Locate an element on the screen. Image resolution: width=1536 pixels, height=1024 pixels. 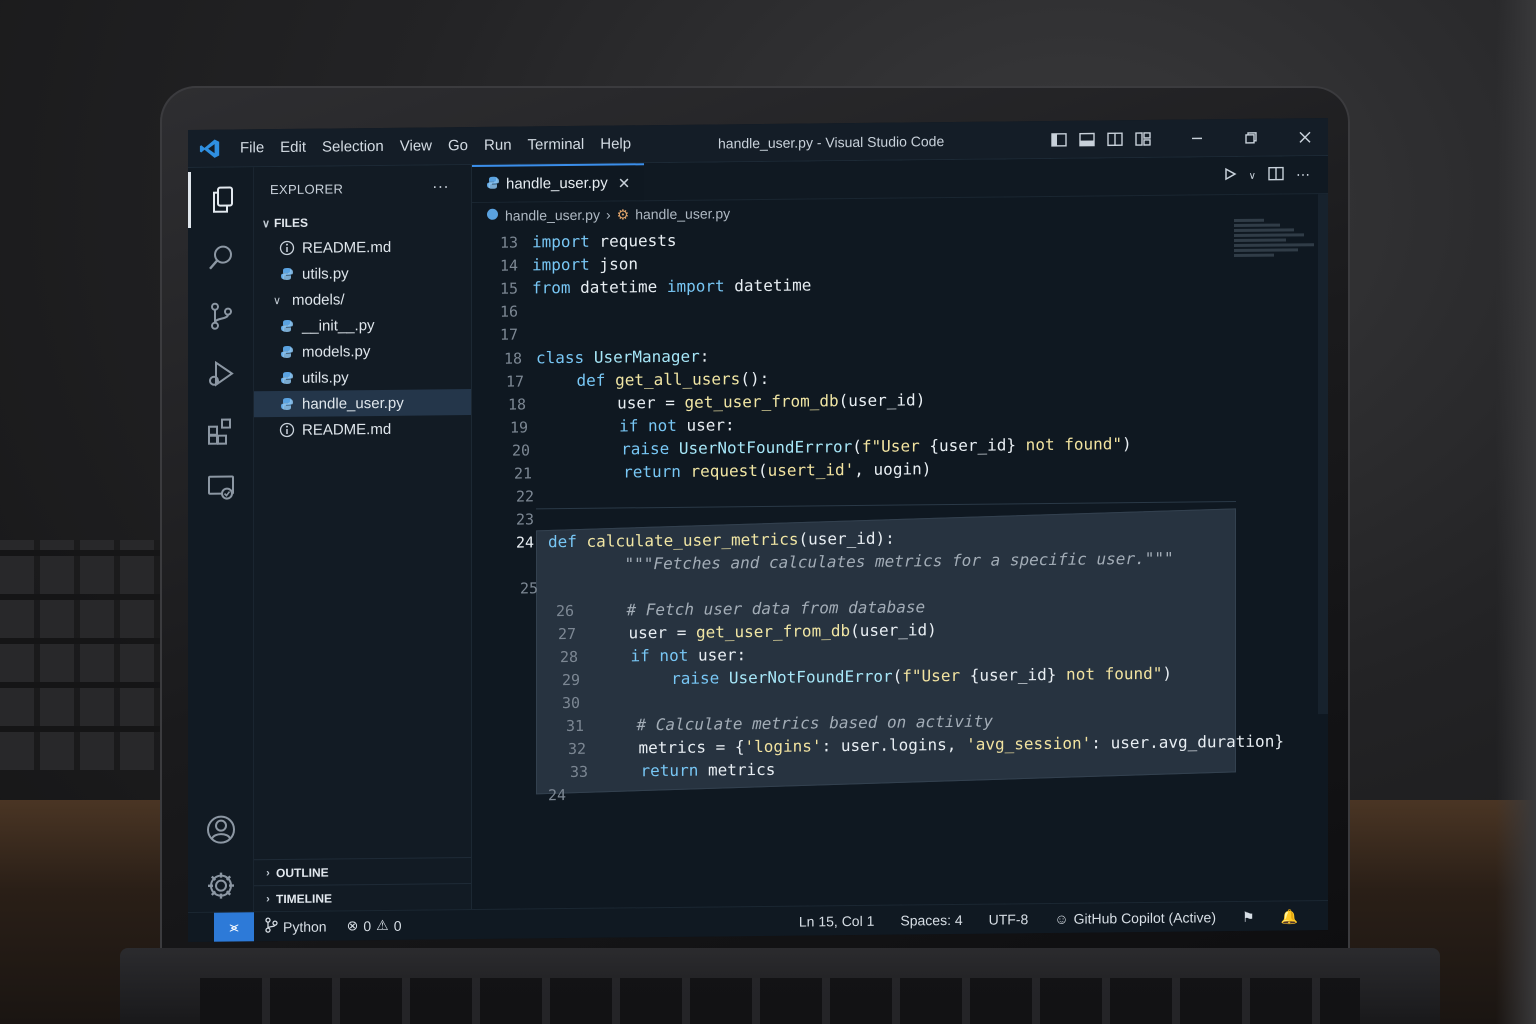
menu-selection: Selection is located at coordinates (353, 146).